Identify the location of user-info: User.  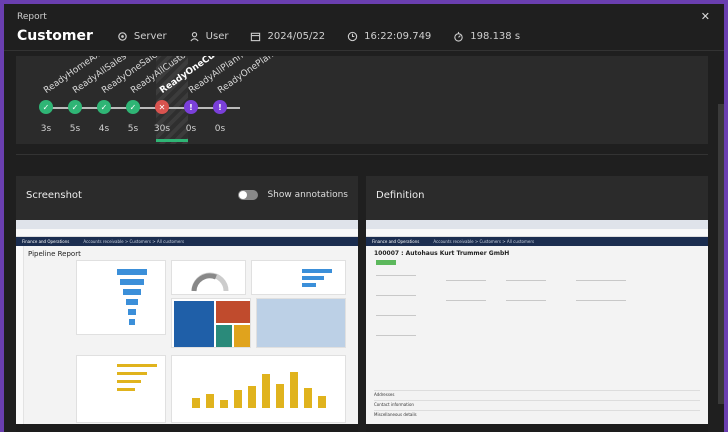
(209, 36).